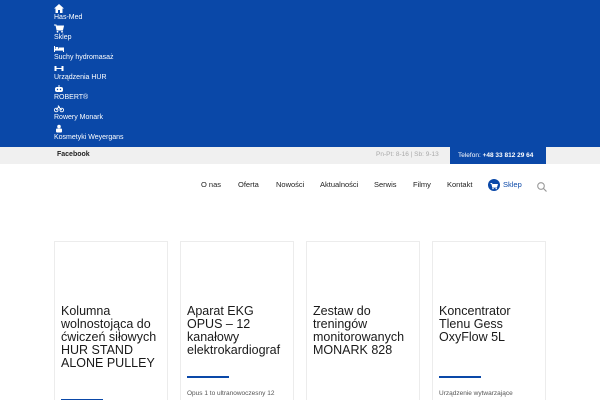 This screenshot has width=600, height=400. Describe the element at coordinates (59, 8) in the screenshot. I see `home-icon` at that location.